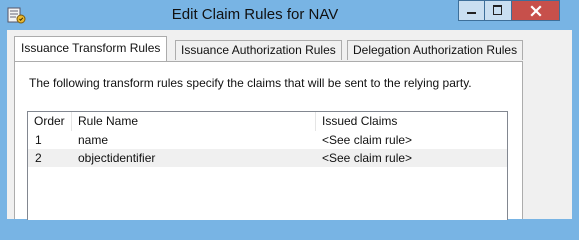 Image resolution: width=579 pixels, height=240 pixels. Describe the element at coordinates (411, 121) in the screenshot. I see `column-header-issued-claims: Issued Claims` at that location.